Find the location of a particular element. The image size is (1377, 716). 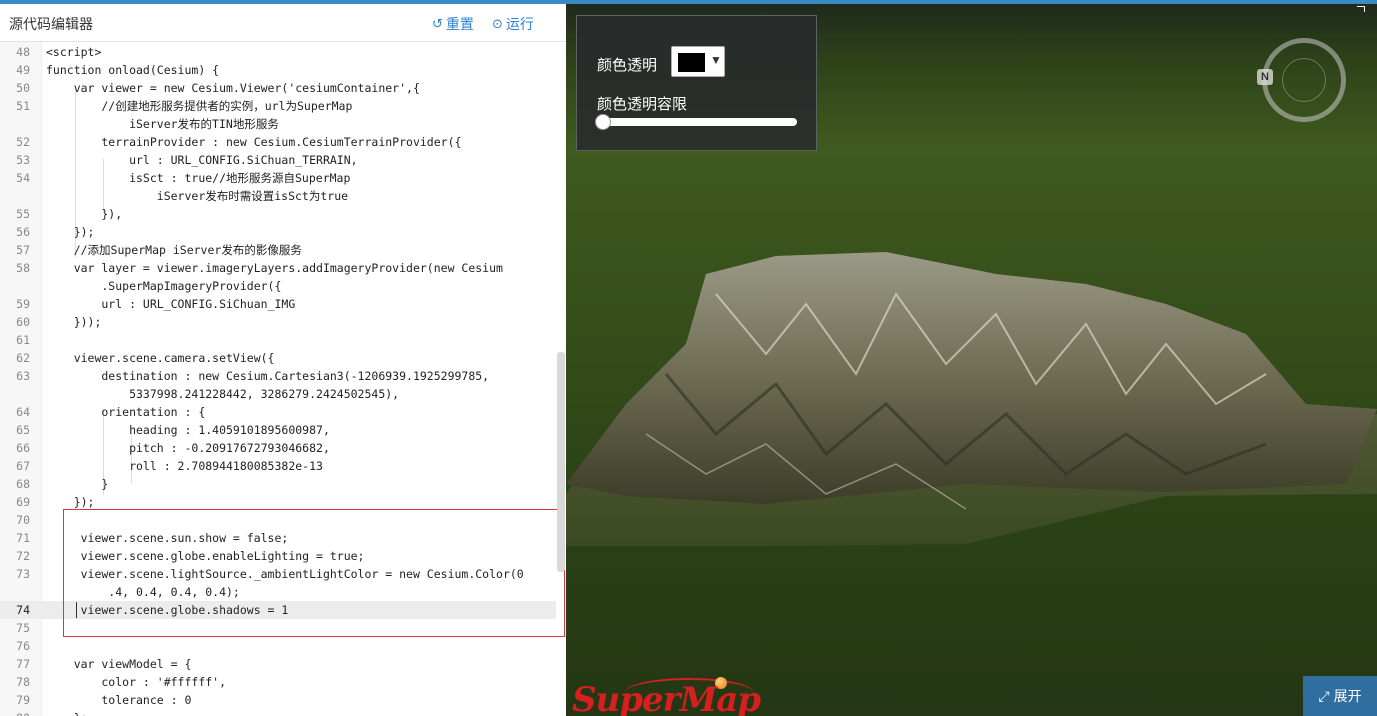

code-line: 55 }), is located at coordinates (278, 214).